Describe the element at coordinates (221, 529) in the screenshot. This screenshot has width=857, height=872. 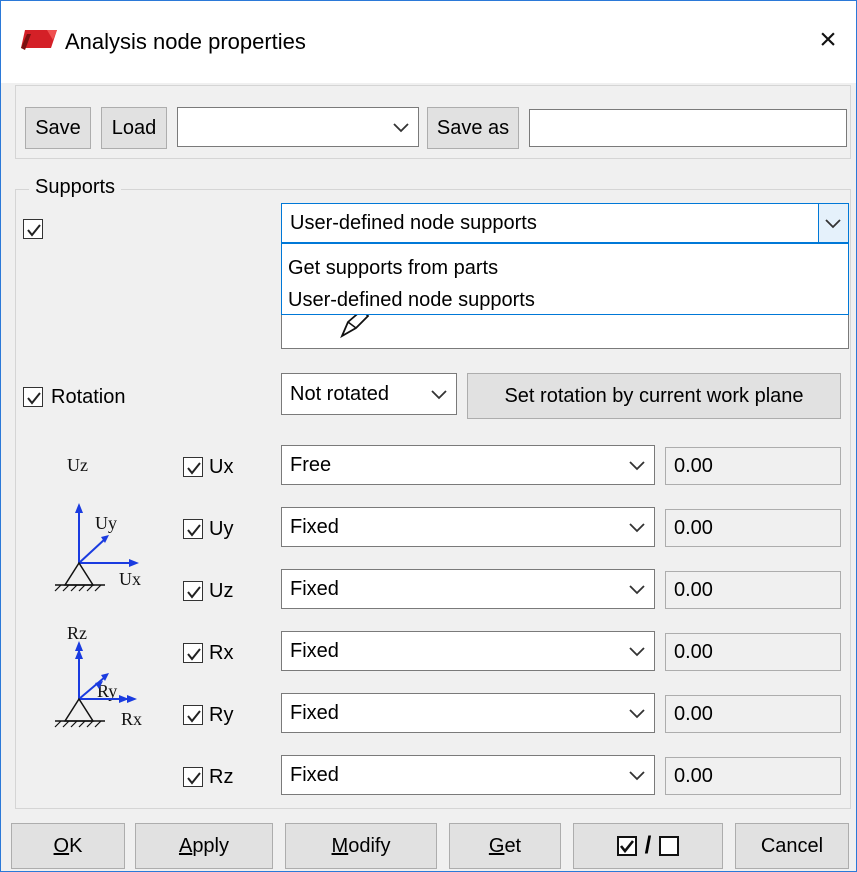
I see `dof-uy-label: Uy` at that location.